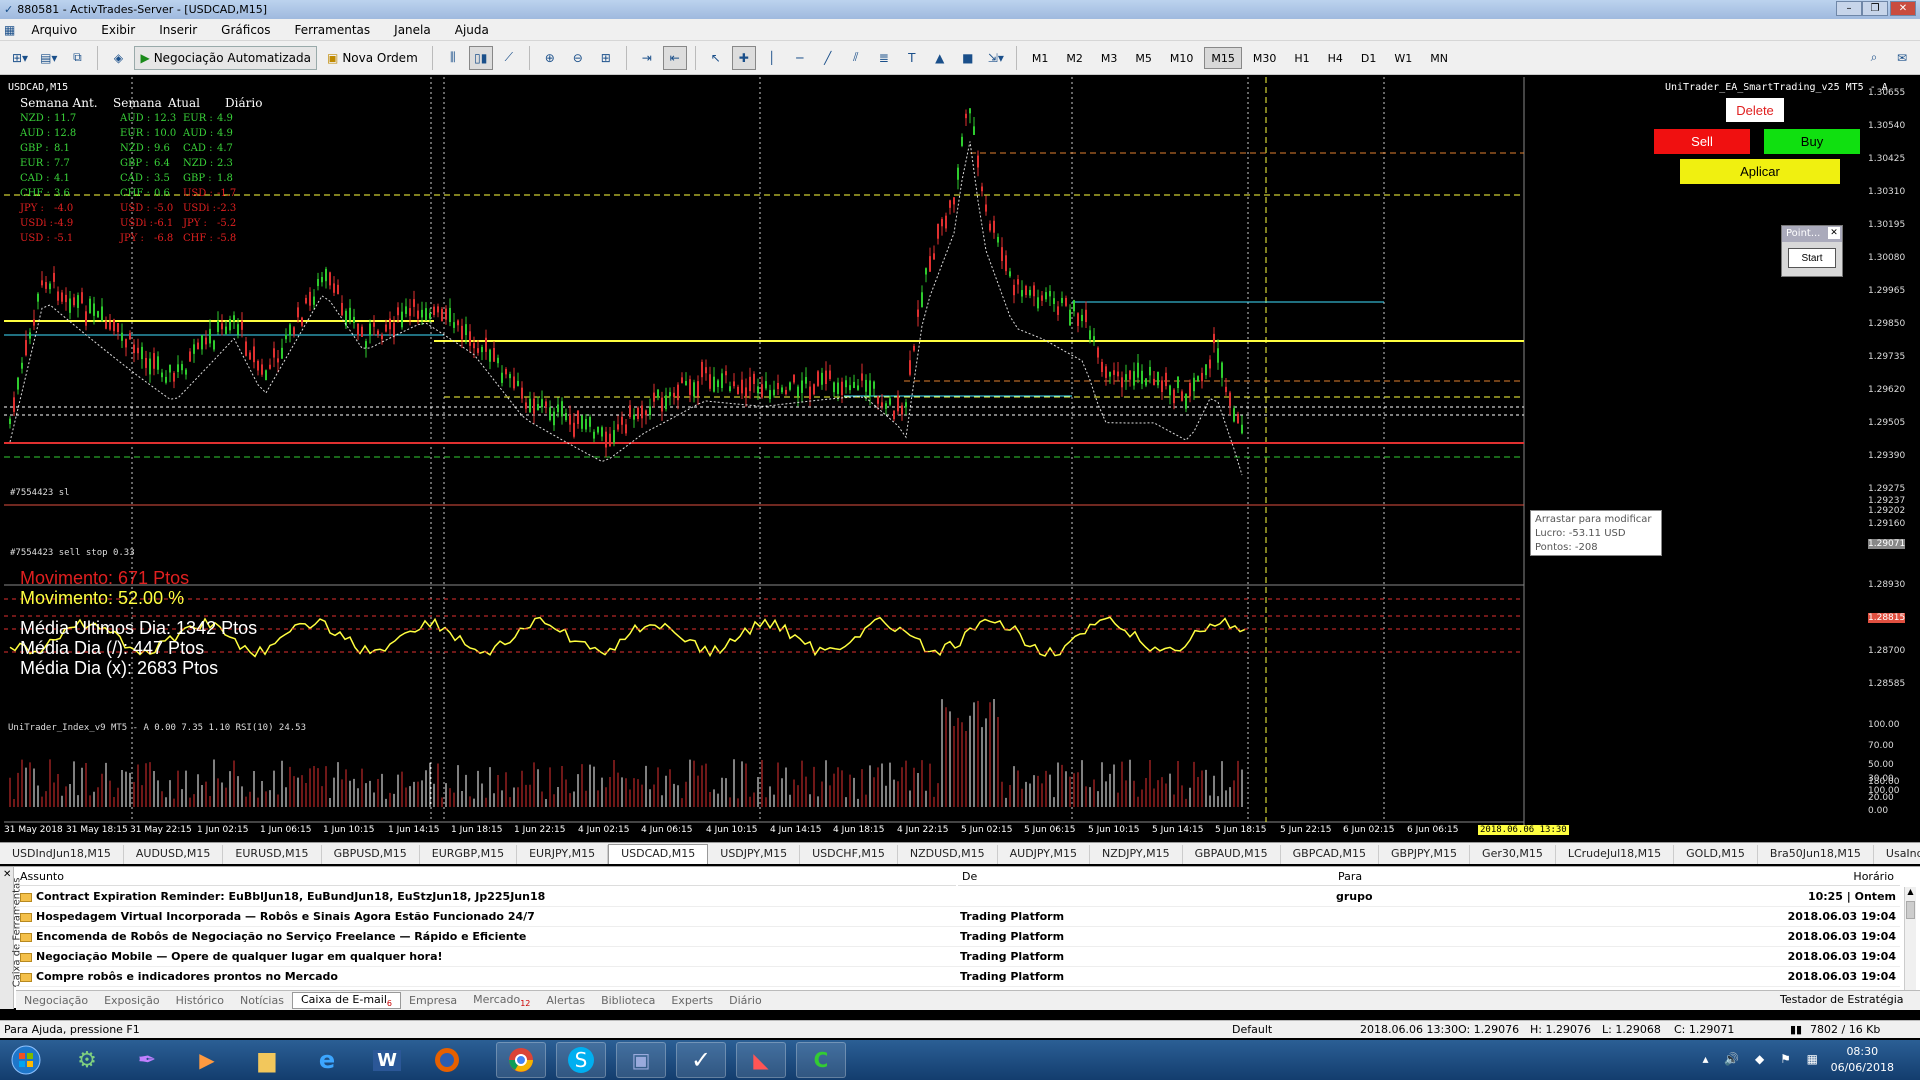 This screenshot has height=1080, width=1920. What do you see at coordinates (245, 30) in the screenshot?
I see `menu-graficos: Gráficos` at bounding box center [245, 30].